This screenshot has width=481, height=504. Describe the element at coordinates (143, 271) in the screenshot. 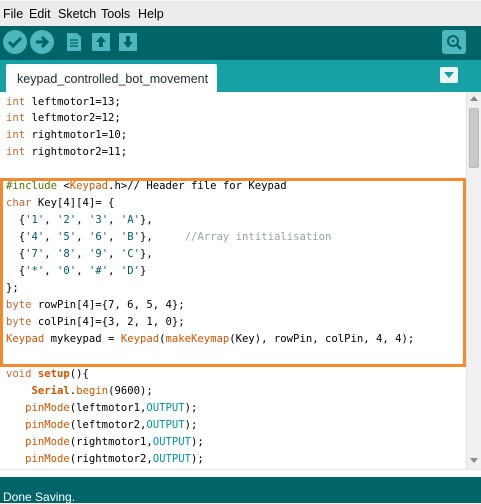

I see `code-token: }` at that location.